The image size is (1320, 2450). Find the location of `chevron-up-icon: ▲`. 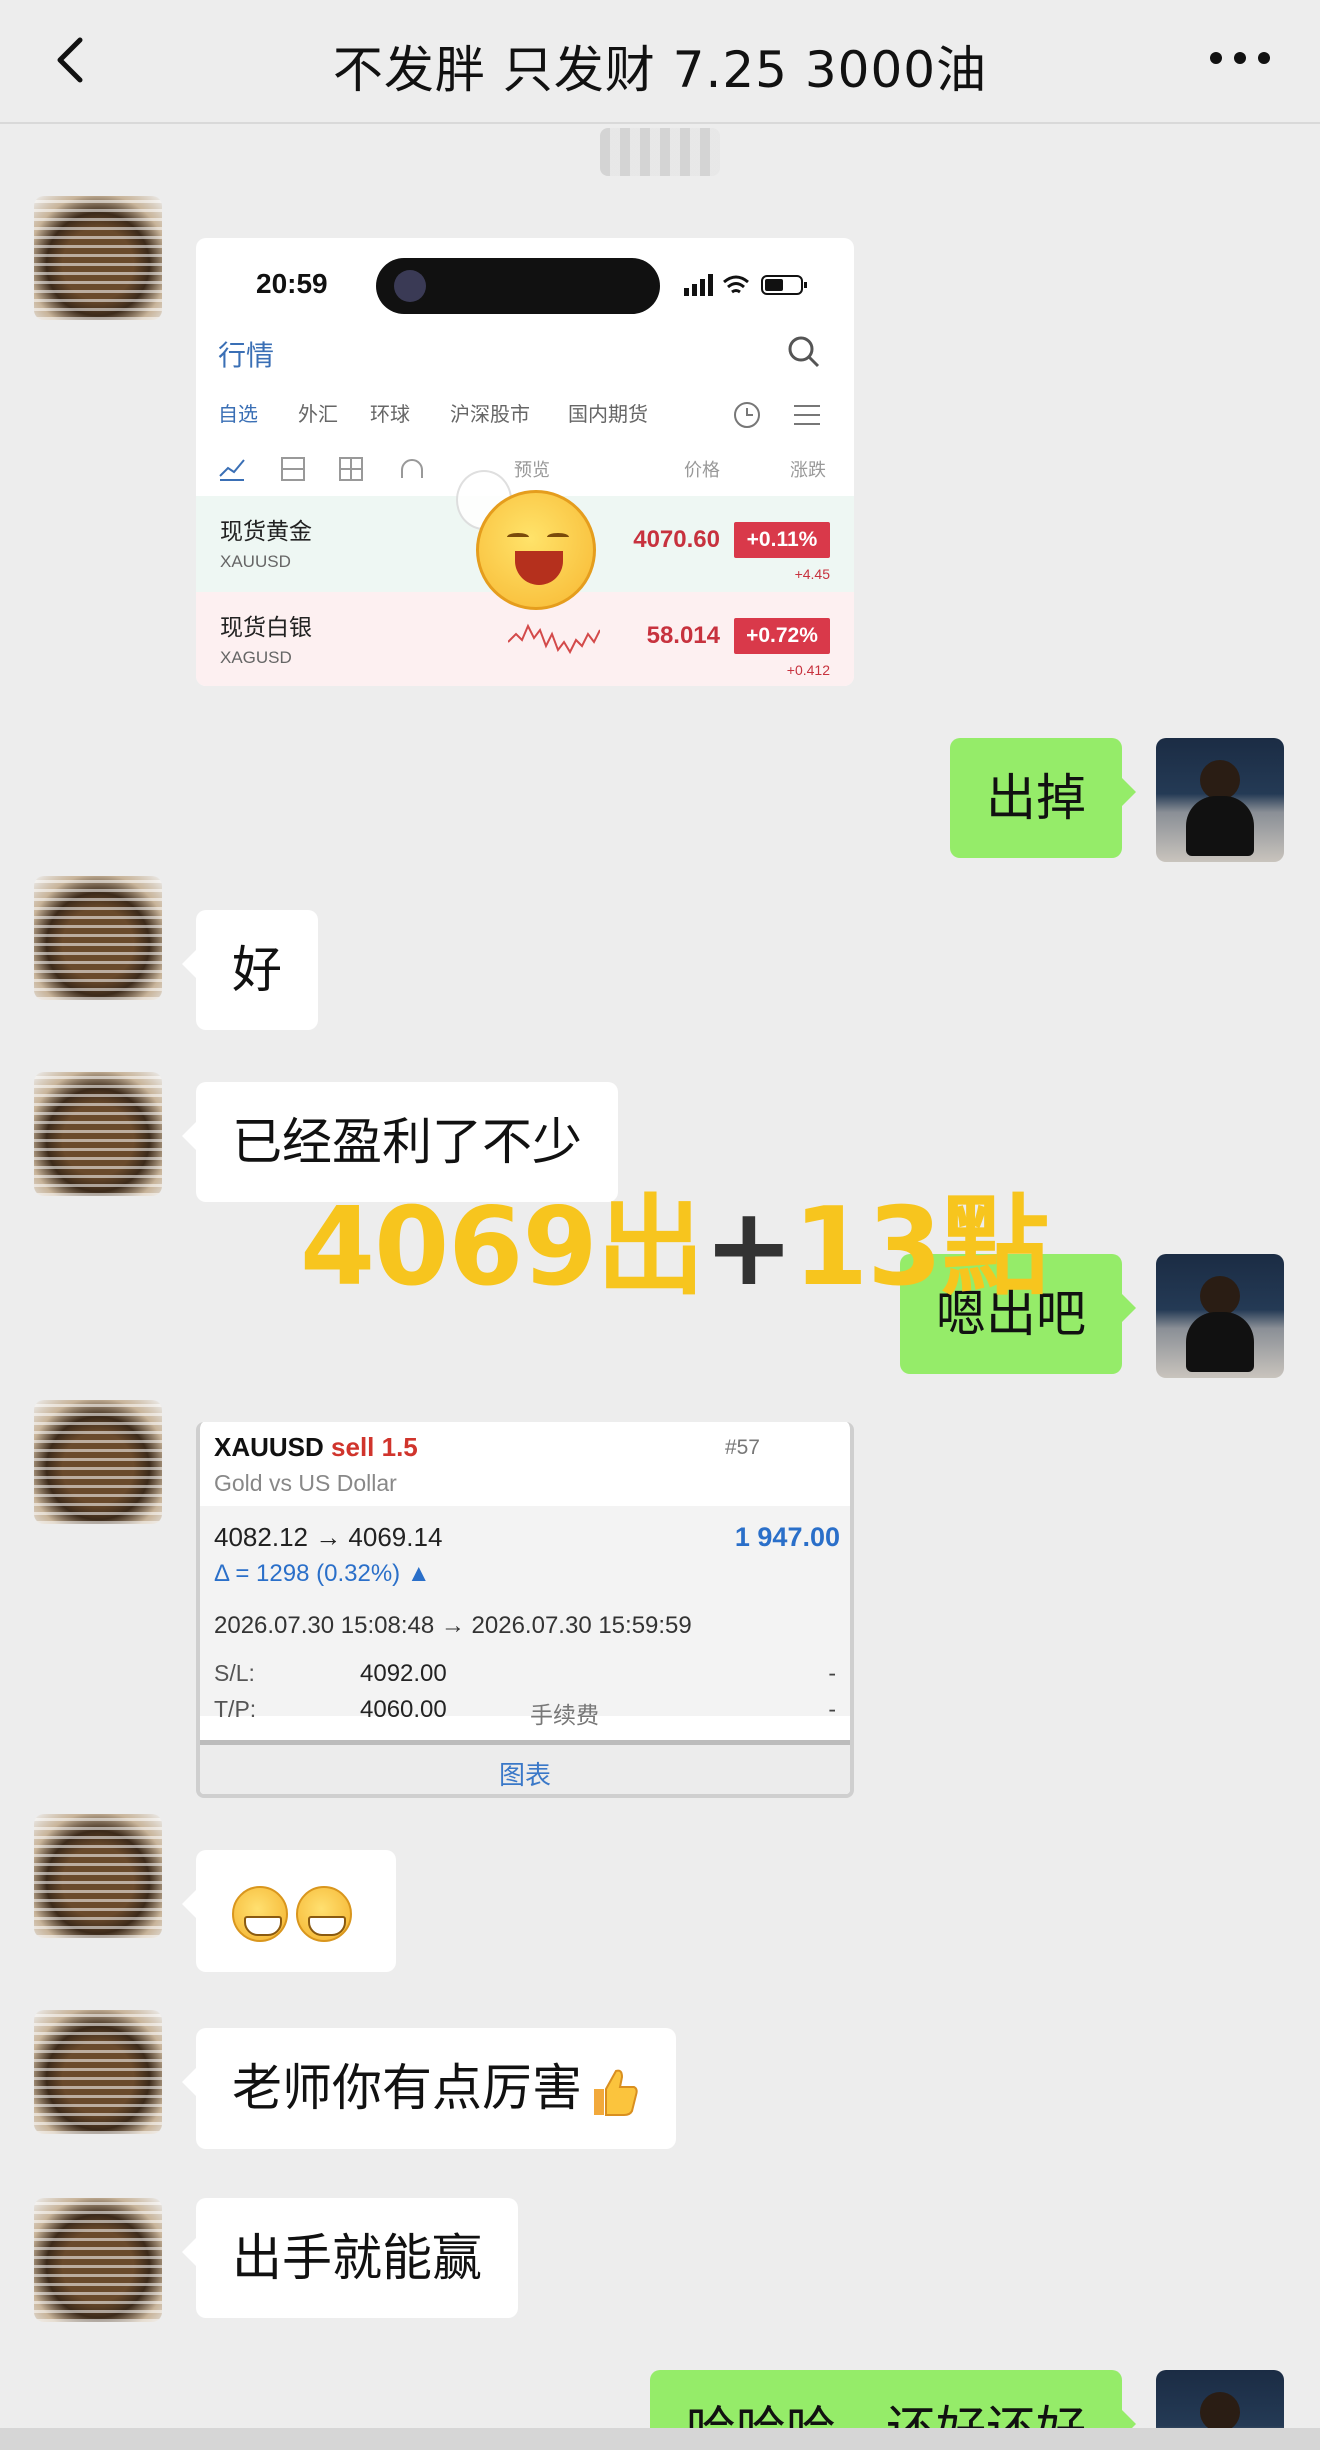

chevron-up-icon: ▲ is located at coordinates (418, 1573).